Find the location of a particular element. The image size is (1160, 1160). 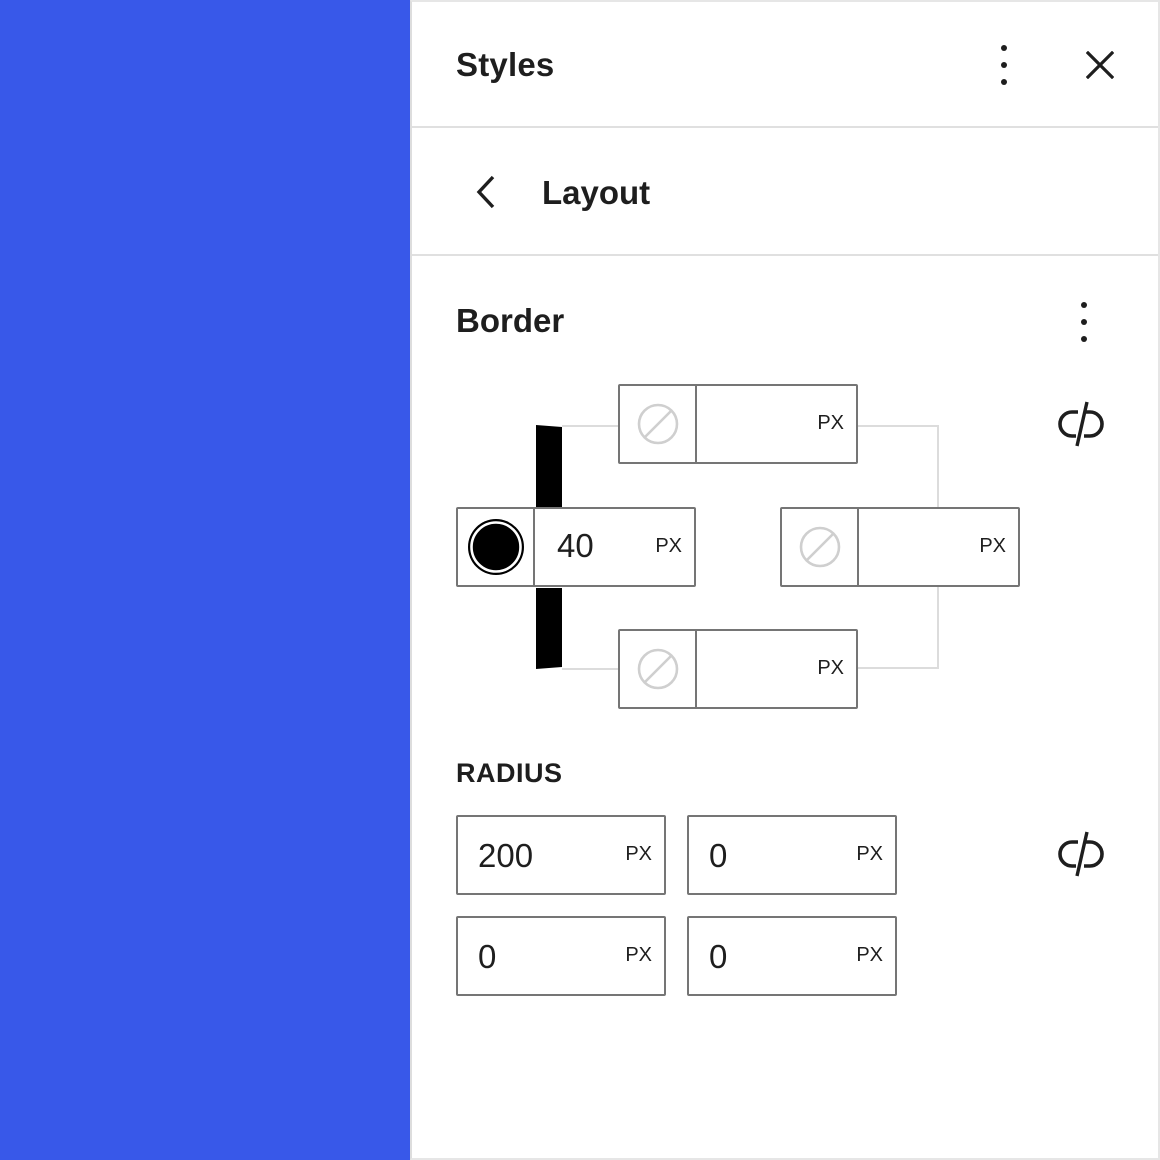

color-swatch-icon is located at coordinates (495, 547).